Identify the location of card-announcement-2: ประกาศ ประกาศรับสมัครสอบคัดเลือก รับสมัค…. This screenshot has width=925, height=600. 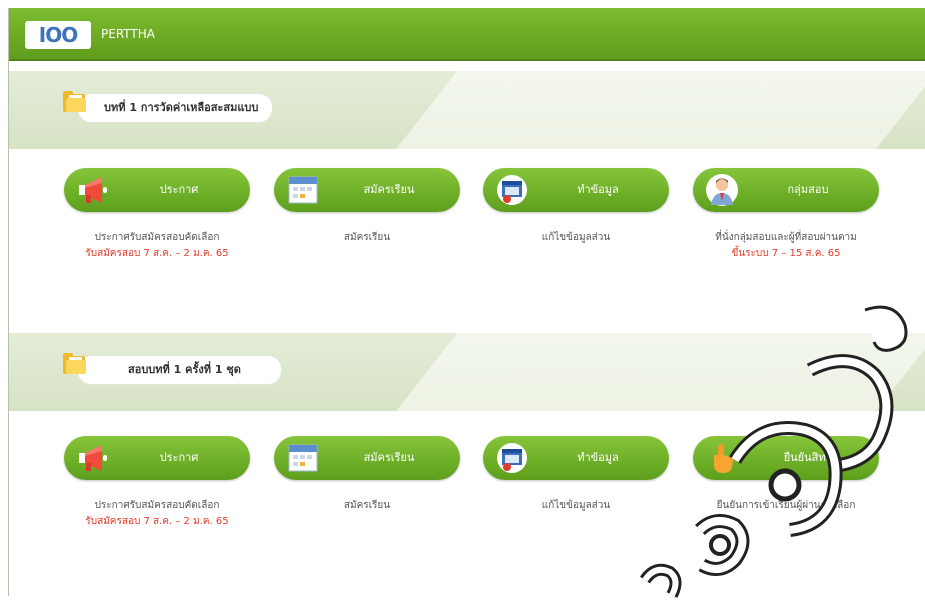
(157, 483).